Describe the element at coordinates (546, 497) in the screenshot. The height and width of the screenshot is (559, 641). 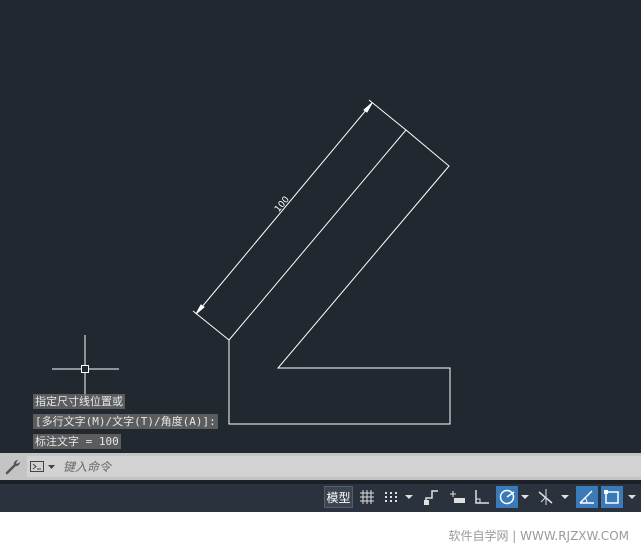
I see `isodraft-icon` at that location.